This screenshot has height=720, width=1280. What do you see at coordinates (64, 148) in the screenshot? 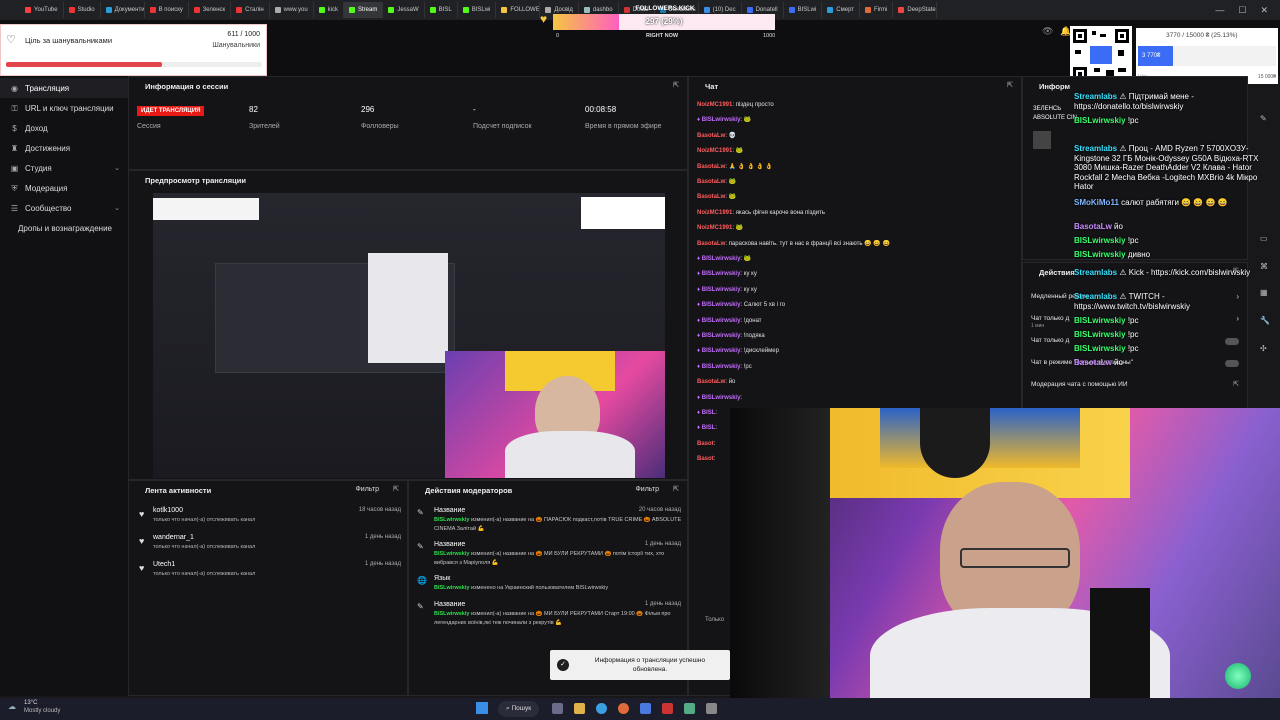
I see `sidebar-item: ♜ Достижения` at bounding box center [64, 148].